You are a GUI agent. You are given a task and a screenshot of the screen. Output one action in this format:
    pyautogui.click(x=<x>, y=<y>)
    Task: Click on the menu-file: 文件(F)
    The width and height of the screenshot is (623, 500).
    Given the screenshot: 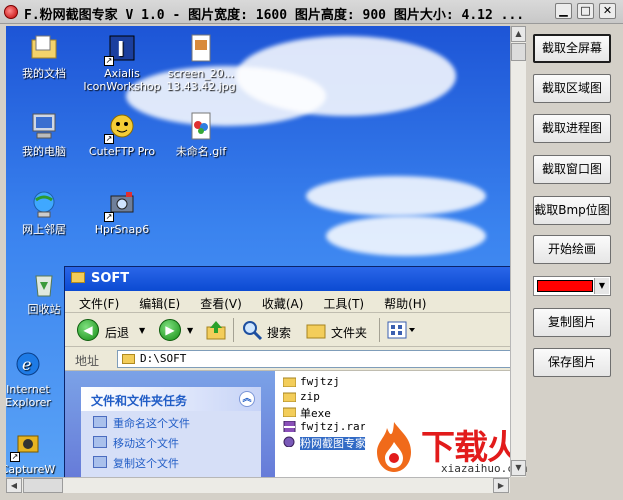 What is the action you would take?
    pyautogui.click(x=99, y=303)
    